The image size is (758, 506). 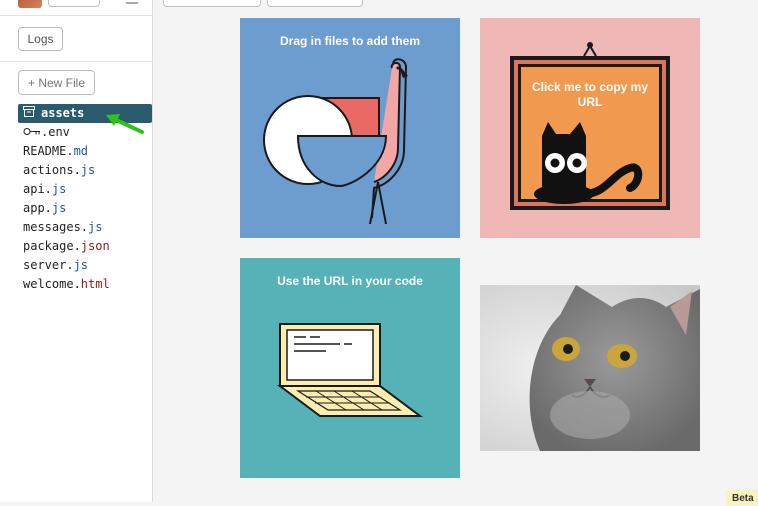 What do you see at coordinates (76, 8) in the screenshot?
I see `sidebar-top-strip` at bounding box center [76, 8].